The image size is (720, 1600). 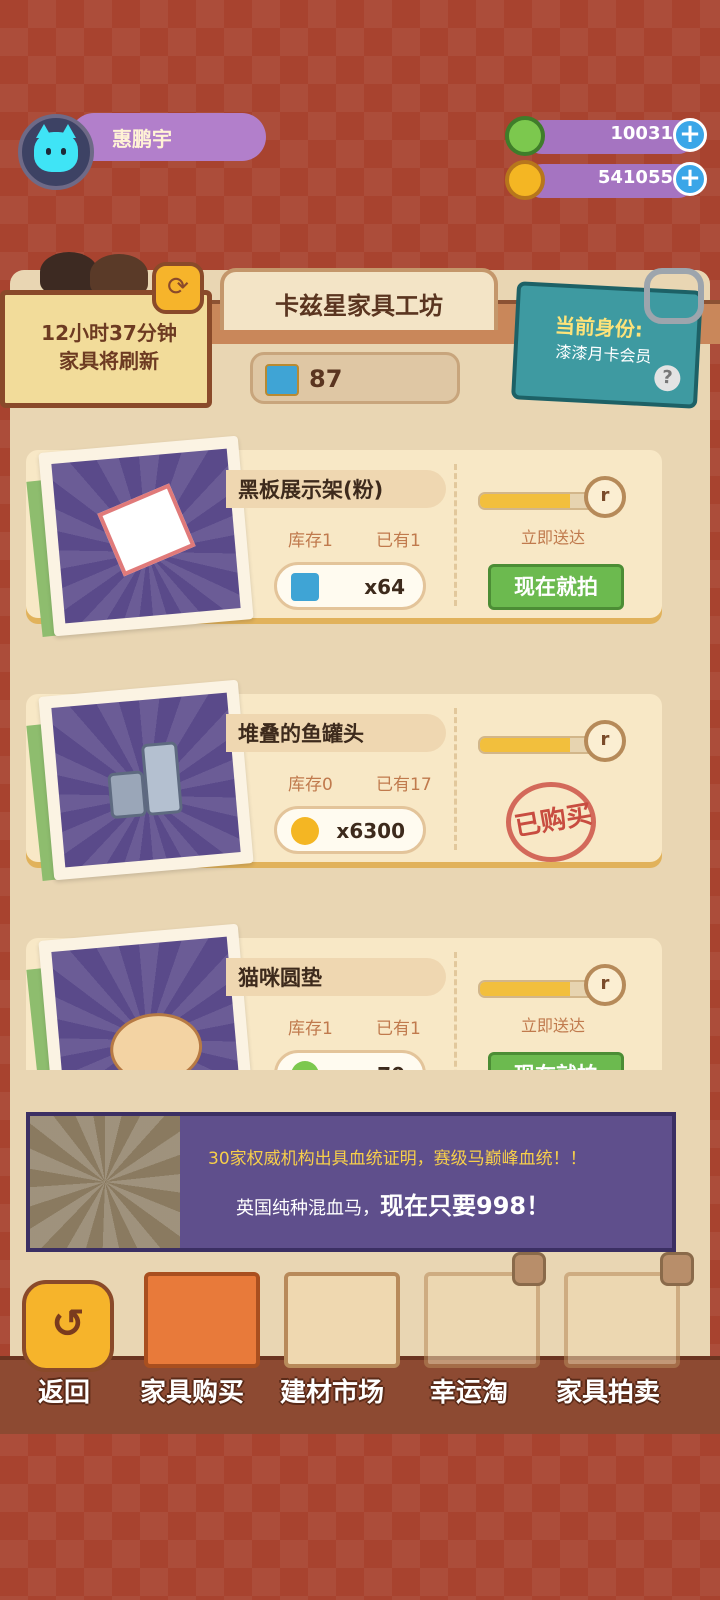 What do you see at coordinates (332, 1390) in the screenshot?
I see `tab-label-materials-market: 建材市场` at bounding box center [332, 1390].